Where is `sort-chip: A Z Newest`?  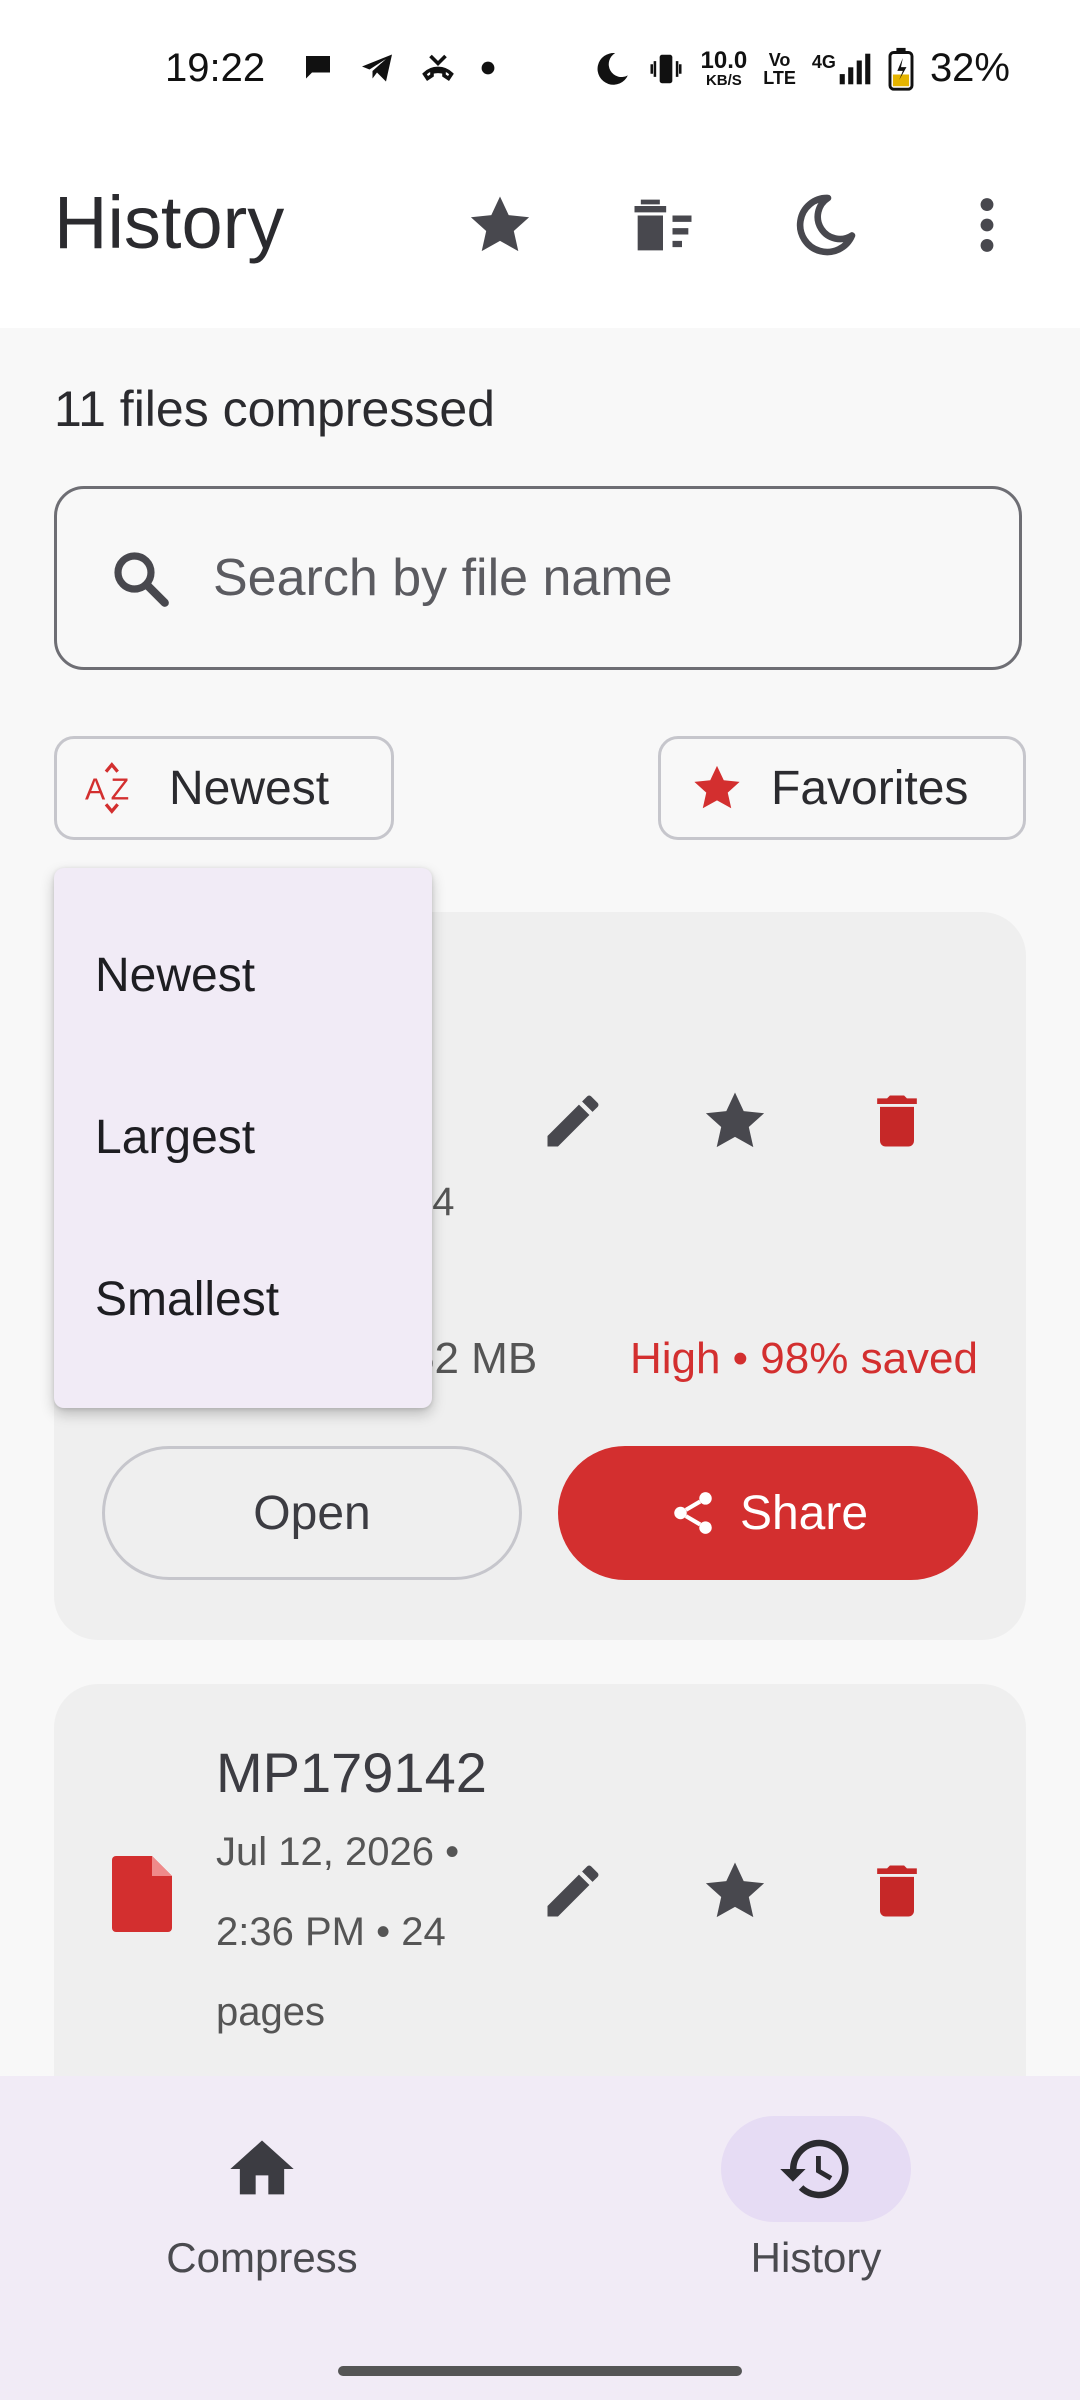 sort-chip: A Z Newest is located at coordinates (224, 788).